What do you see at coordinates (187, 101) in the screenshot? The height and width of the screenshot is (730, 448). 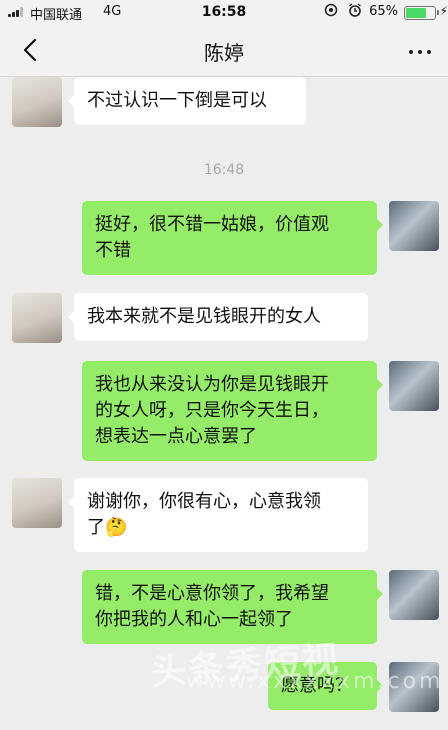 I see `message-bubble-received: 不过认识一下倒是可以` at bounding box center [187, 101].